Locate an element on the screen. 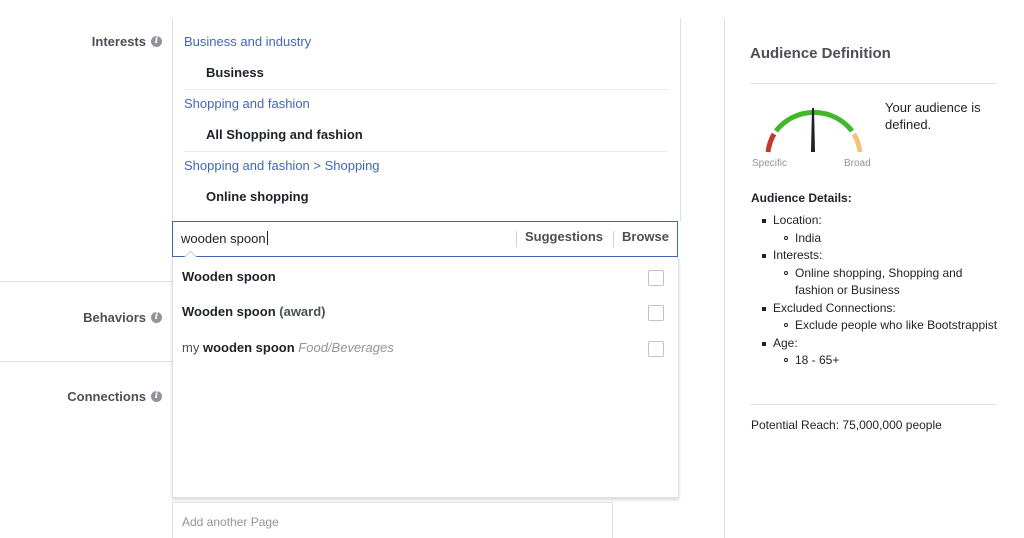 This screenshot has height=538, width=1024. gauge-broad-segment is located at coordinates (857, 142).